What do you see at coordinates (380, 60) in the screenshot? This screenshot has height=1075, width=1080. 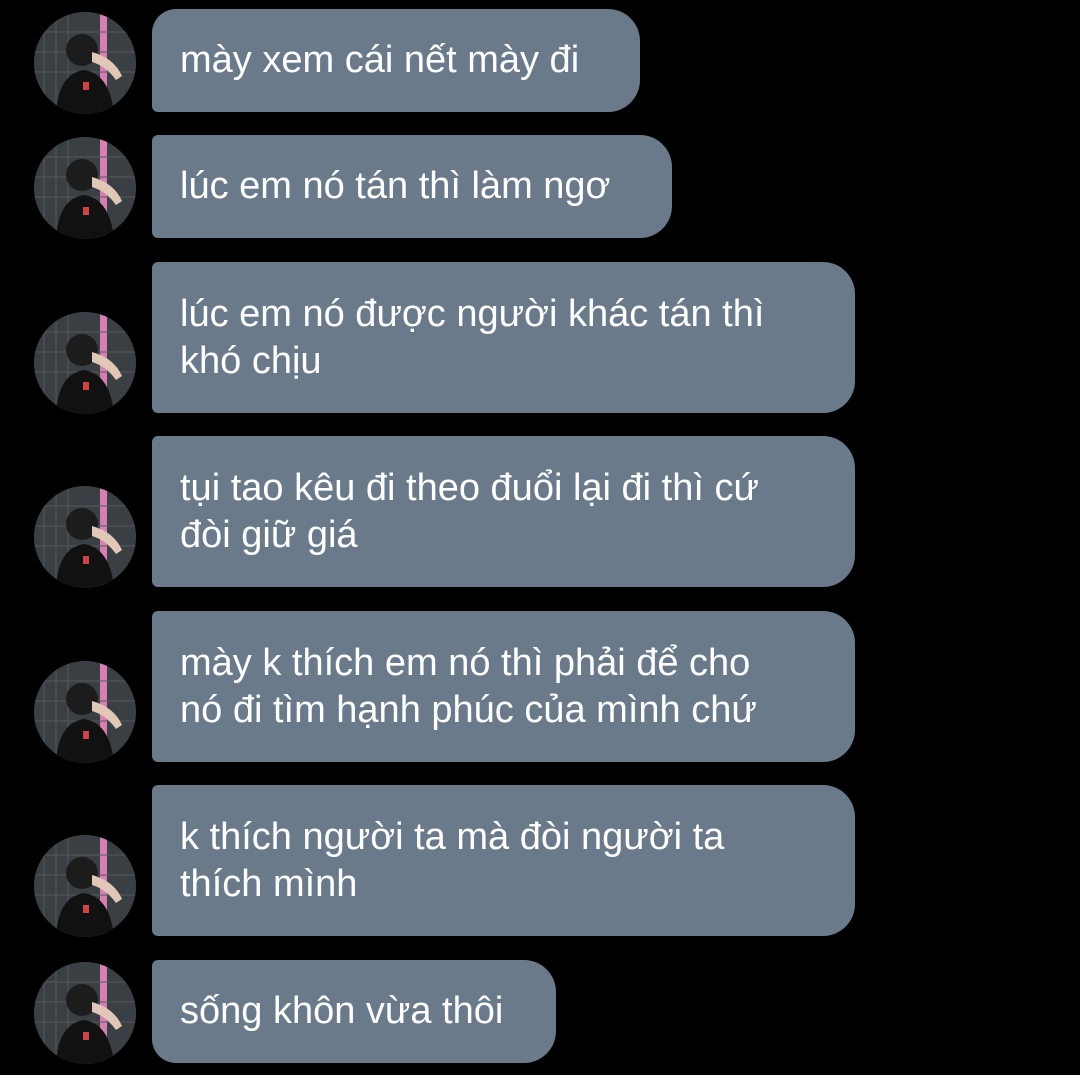 I see `message-text: mày xem cái nết mày đi` at bounding box center [380, 60].